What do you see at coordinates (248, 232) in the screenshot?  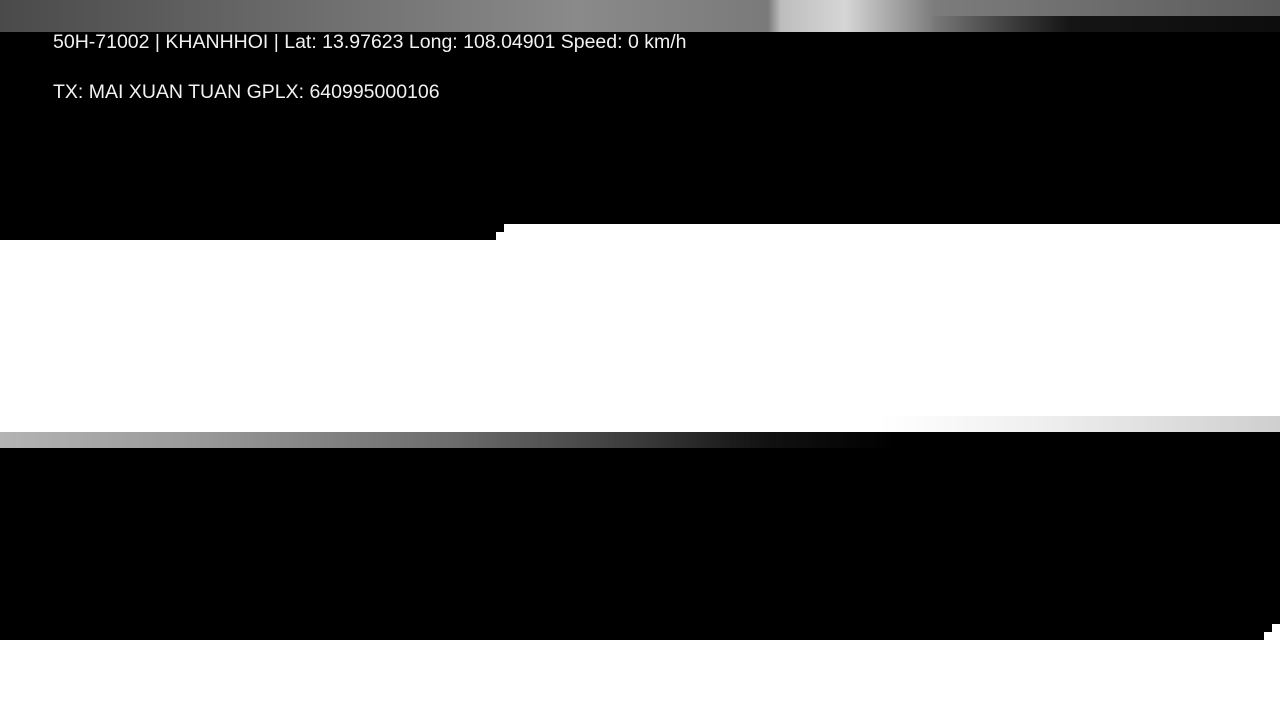 I see `corrupted-block-top-tail` at bounding box center [248, 232].